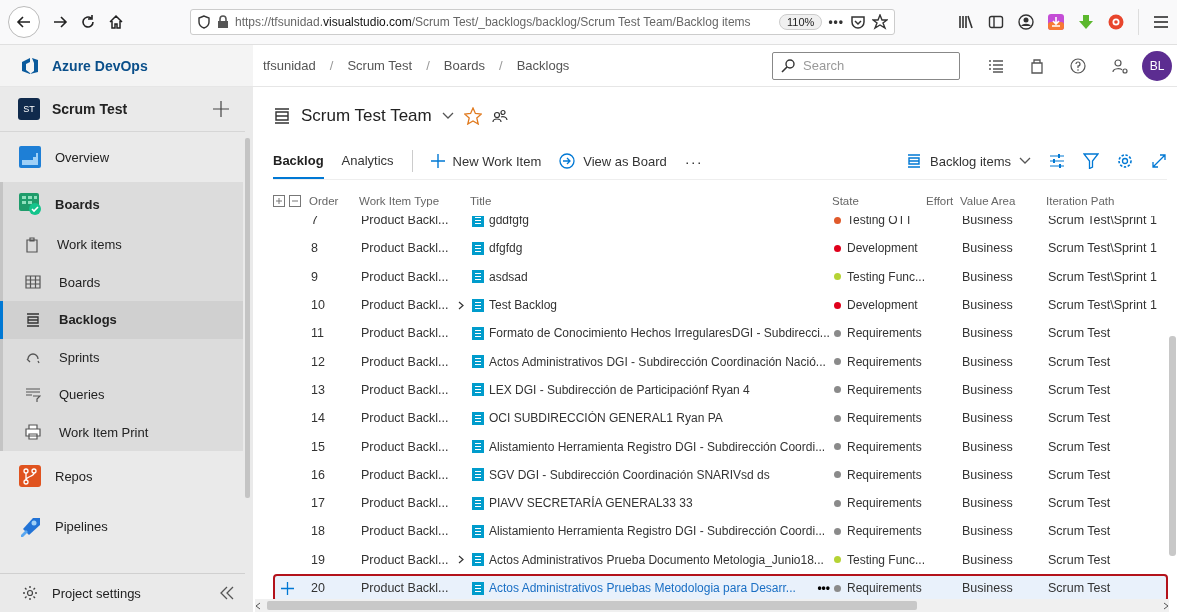  Describe the element at coordinates (380, 65) in the screenshot. I see `breadcrumb-link: Scrum Test` at that location.